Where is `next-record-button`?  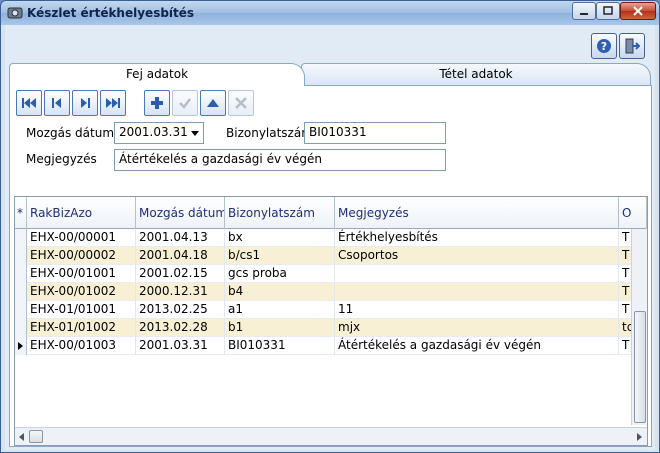 next-record-button is located at coordinates (85, 103).